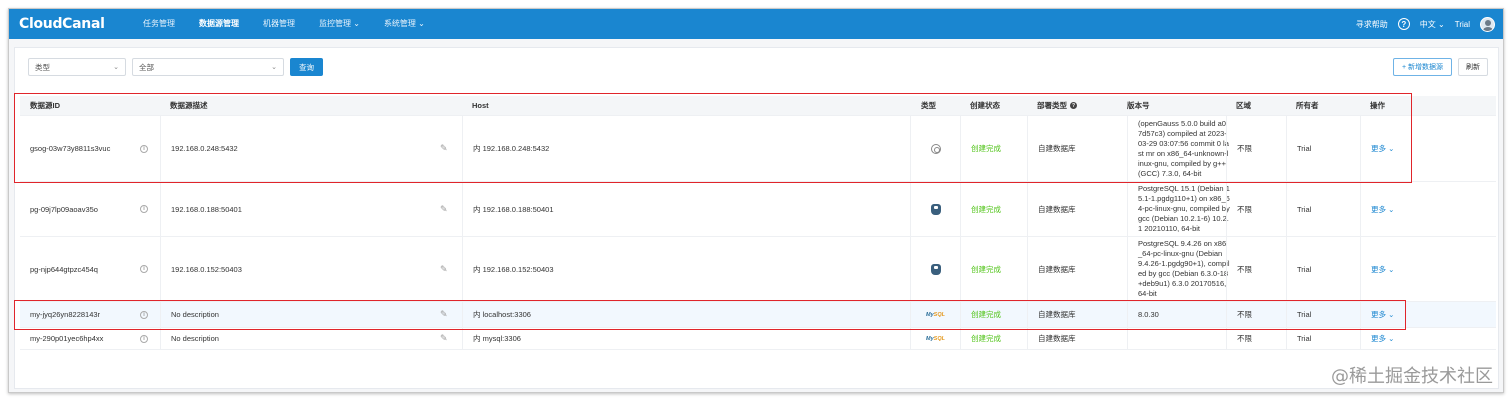  Describe the element at coordinates (77, 67) in the screenshot. I see `type-select: 类型 ⌄` at that location.